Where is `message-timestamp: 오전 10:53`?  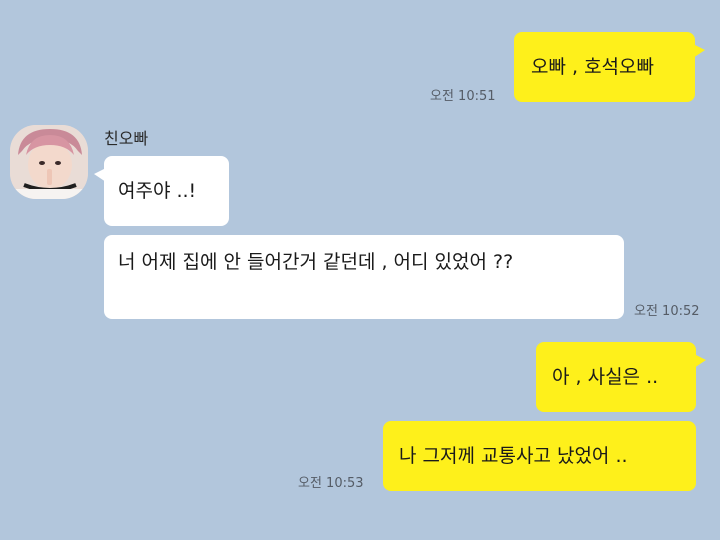
message-timestamp: 오전 10:53 is located at coordinates (331, 483).